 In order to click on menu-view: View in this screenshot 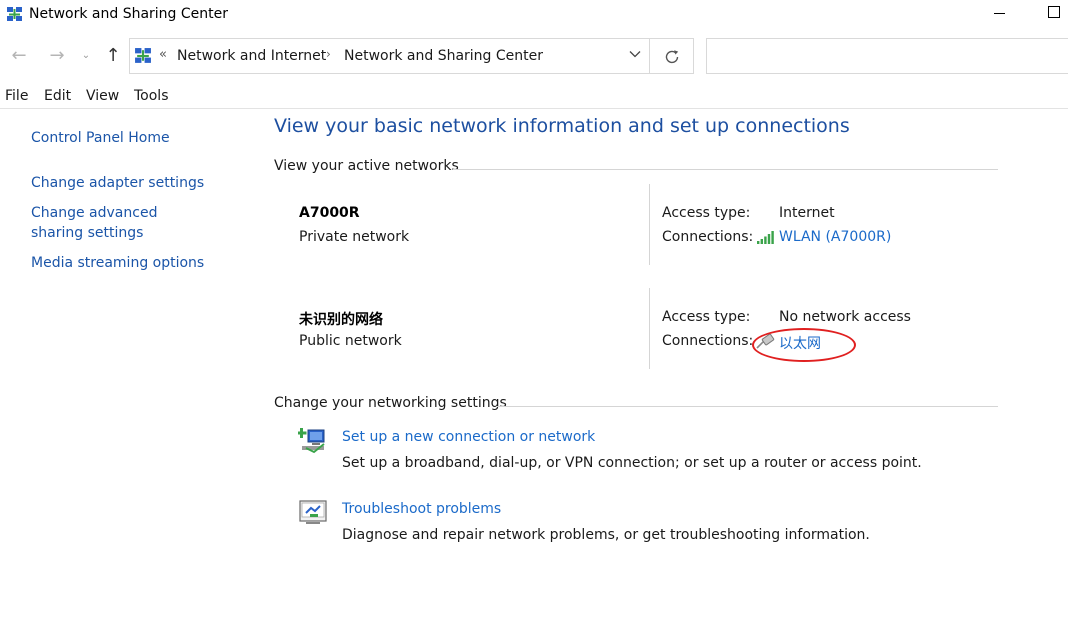, I will do `click(102, 96)`.